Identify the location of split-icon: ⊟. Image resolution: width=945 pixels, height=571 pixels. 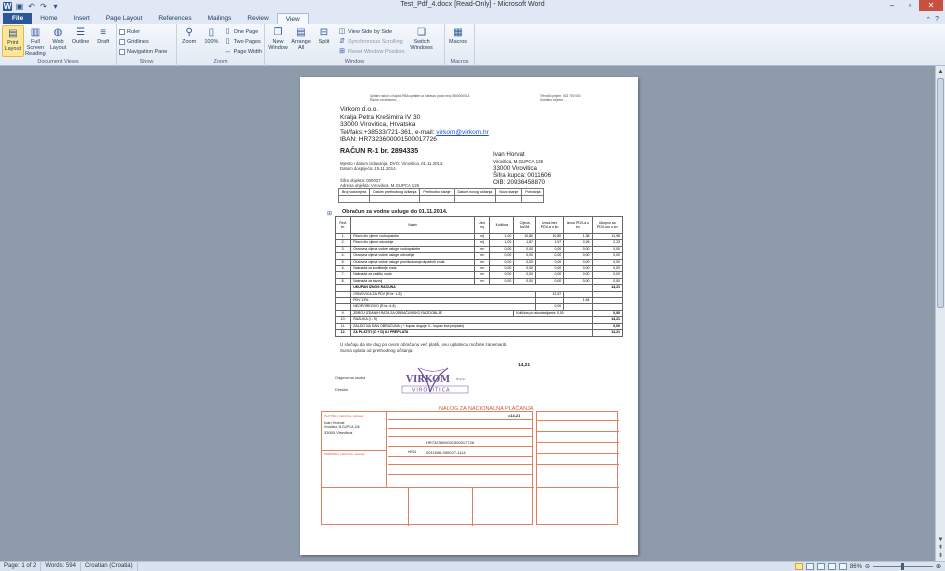
(324, 32).